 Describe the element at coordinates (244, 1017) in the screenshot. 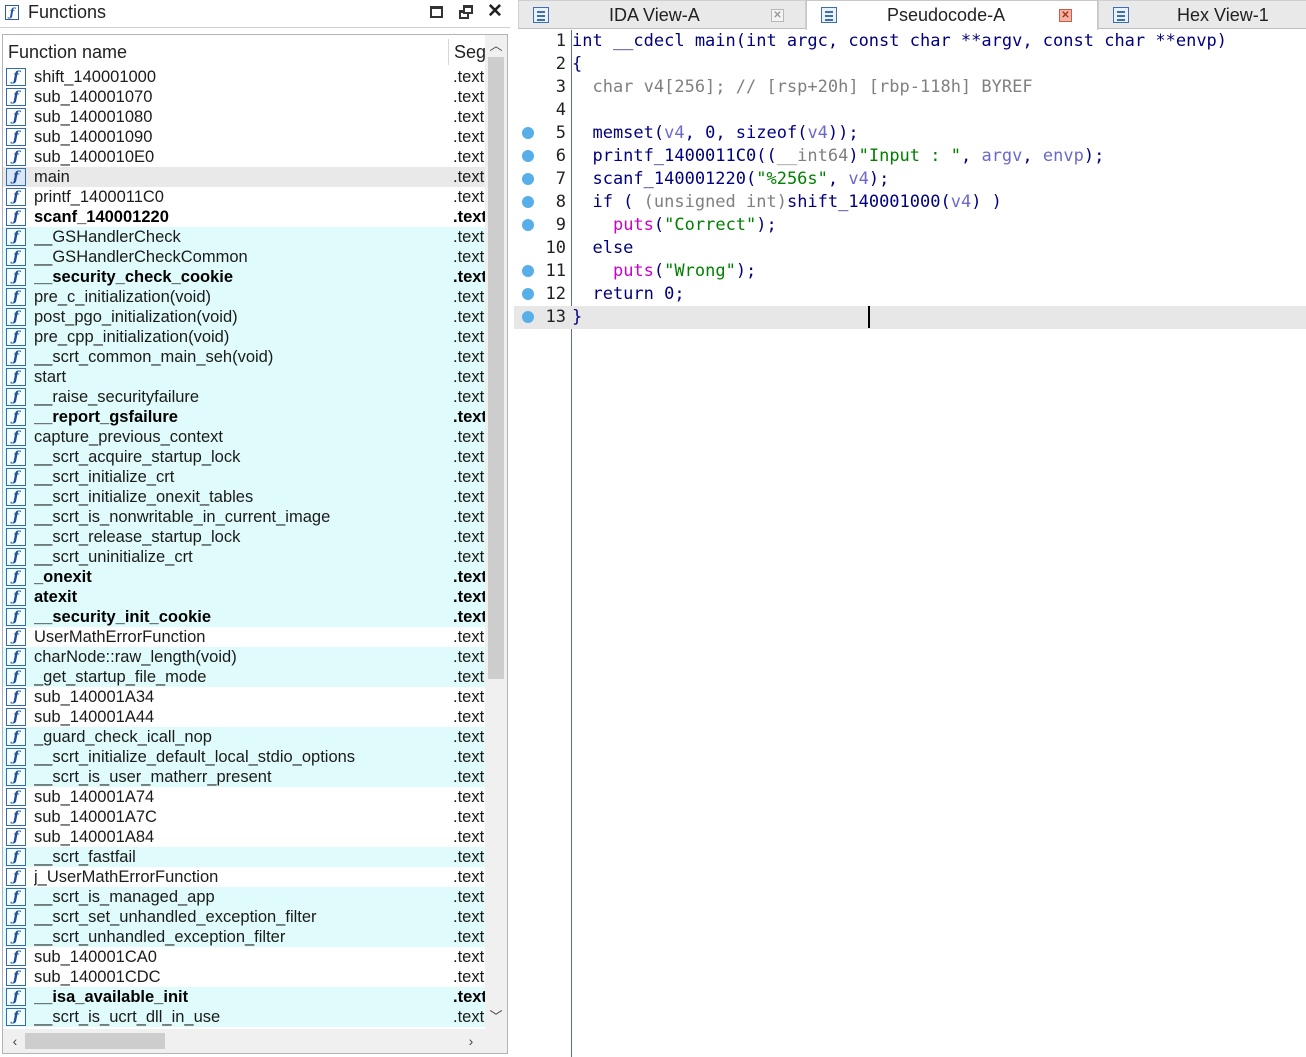

I see `function-row: ƒ __scrt_is_ucrt_dll_in_use .text` at that location.